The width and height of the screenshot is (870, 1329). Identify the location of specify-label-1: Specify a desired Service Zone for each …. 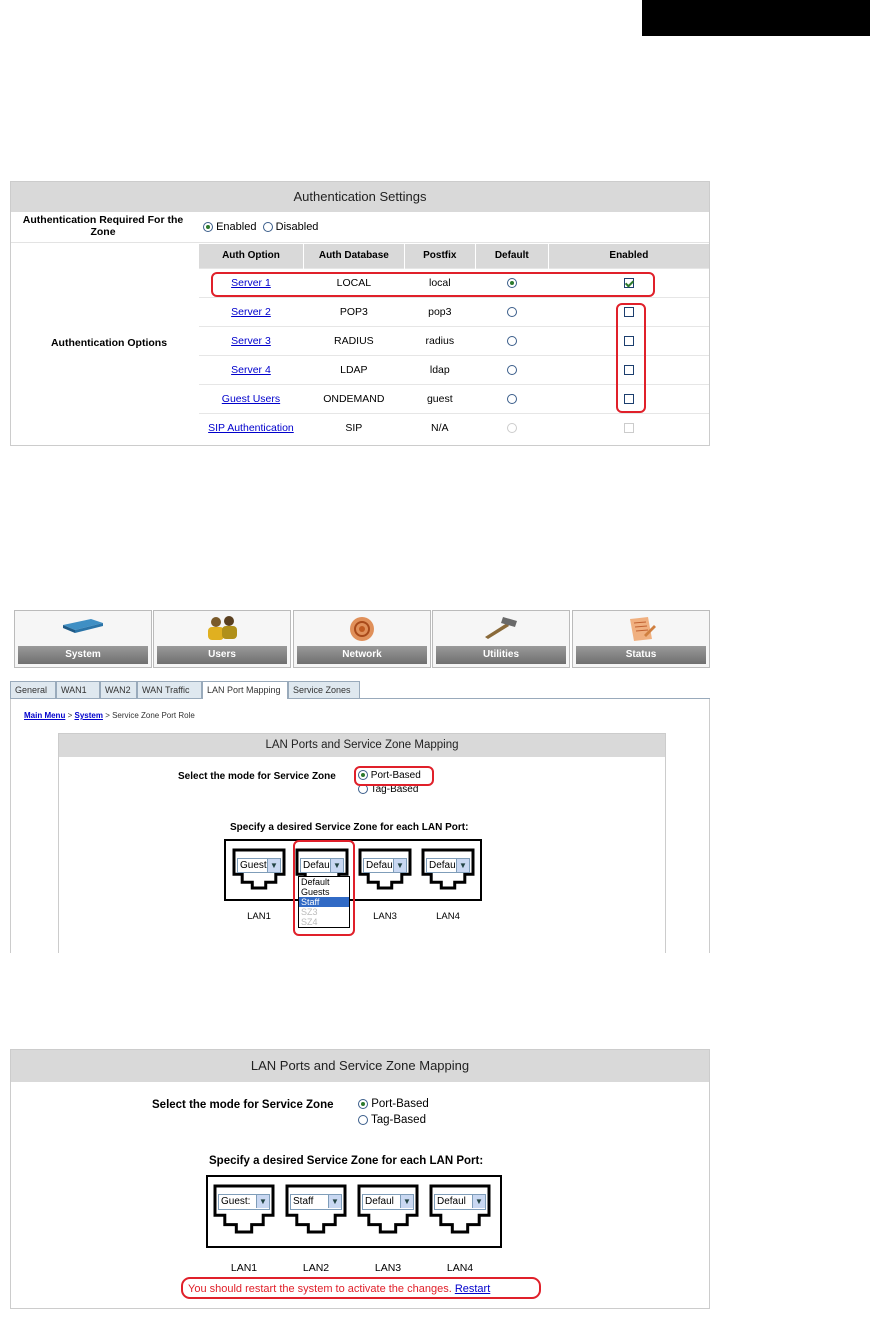
(349, 827).